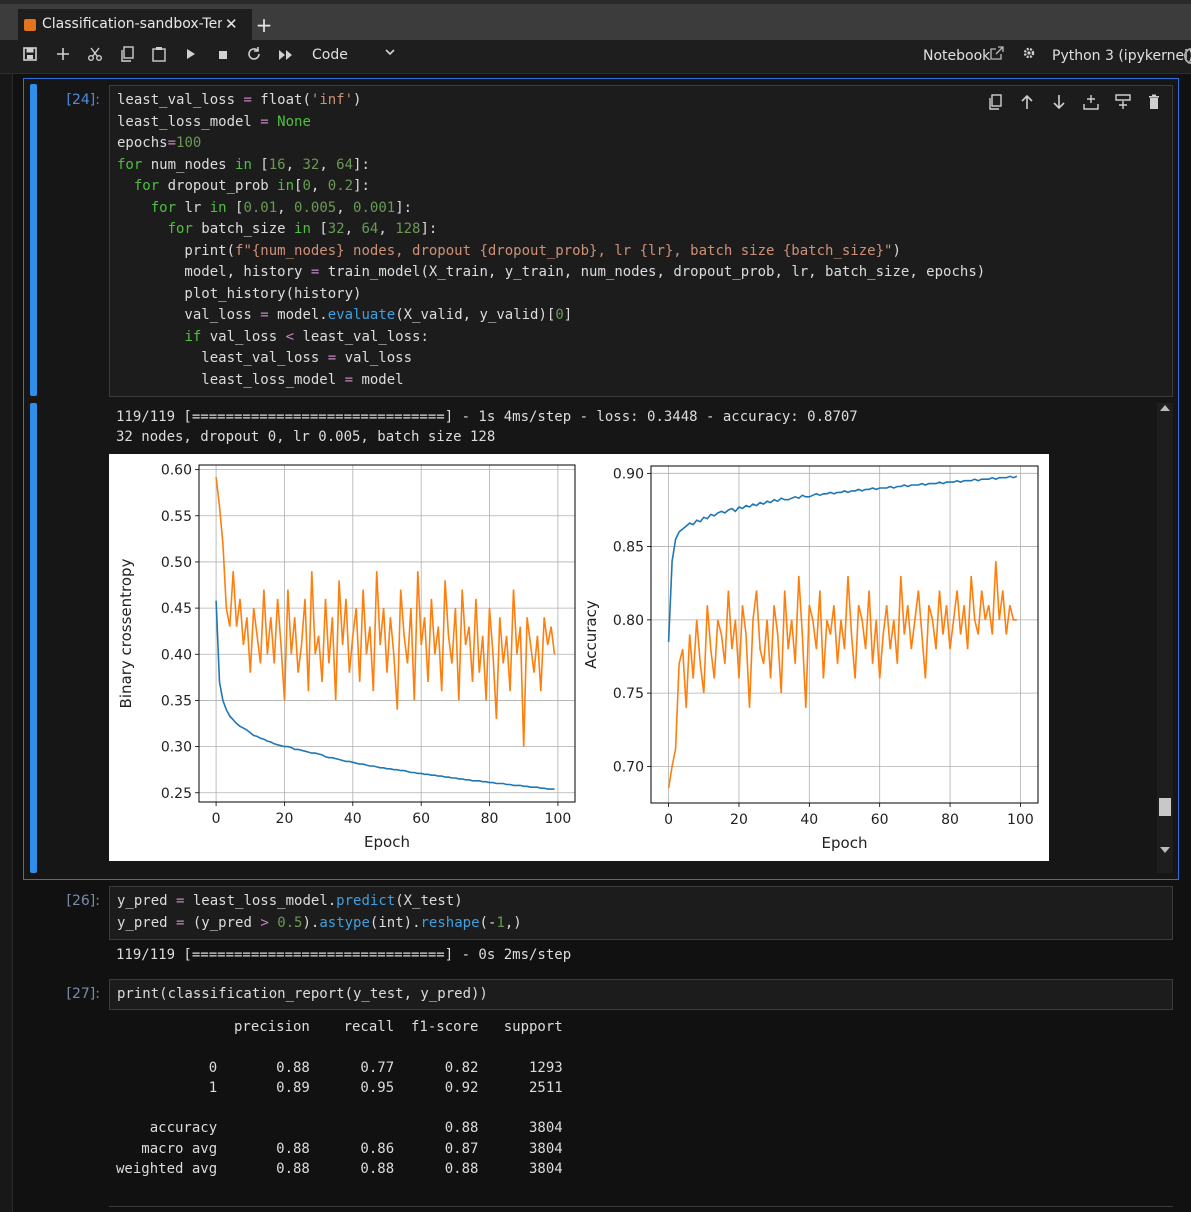  What do you see at coordinates (1121, 56) in the screenshot?
I see `kernel-name: Python 3 (ipykernel)` at bounding box center [1121, 56].